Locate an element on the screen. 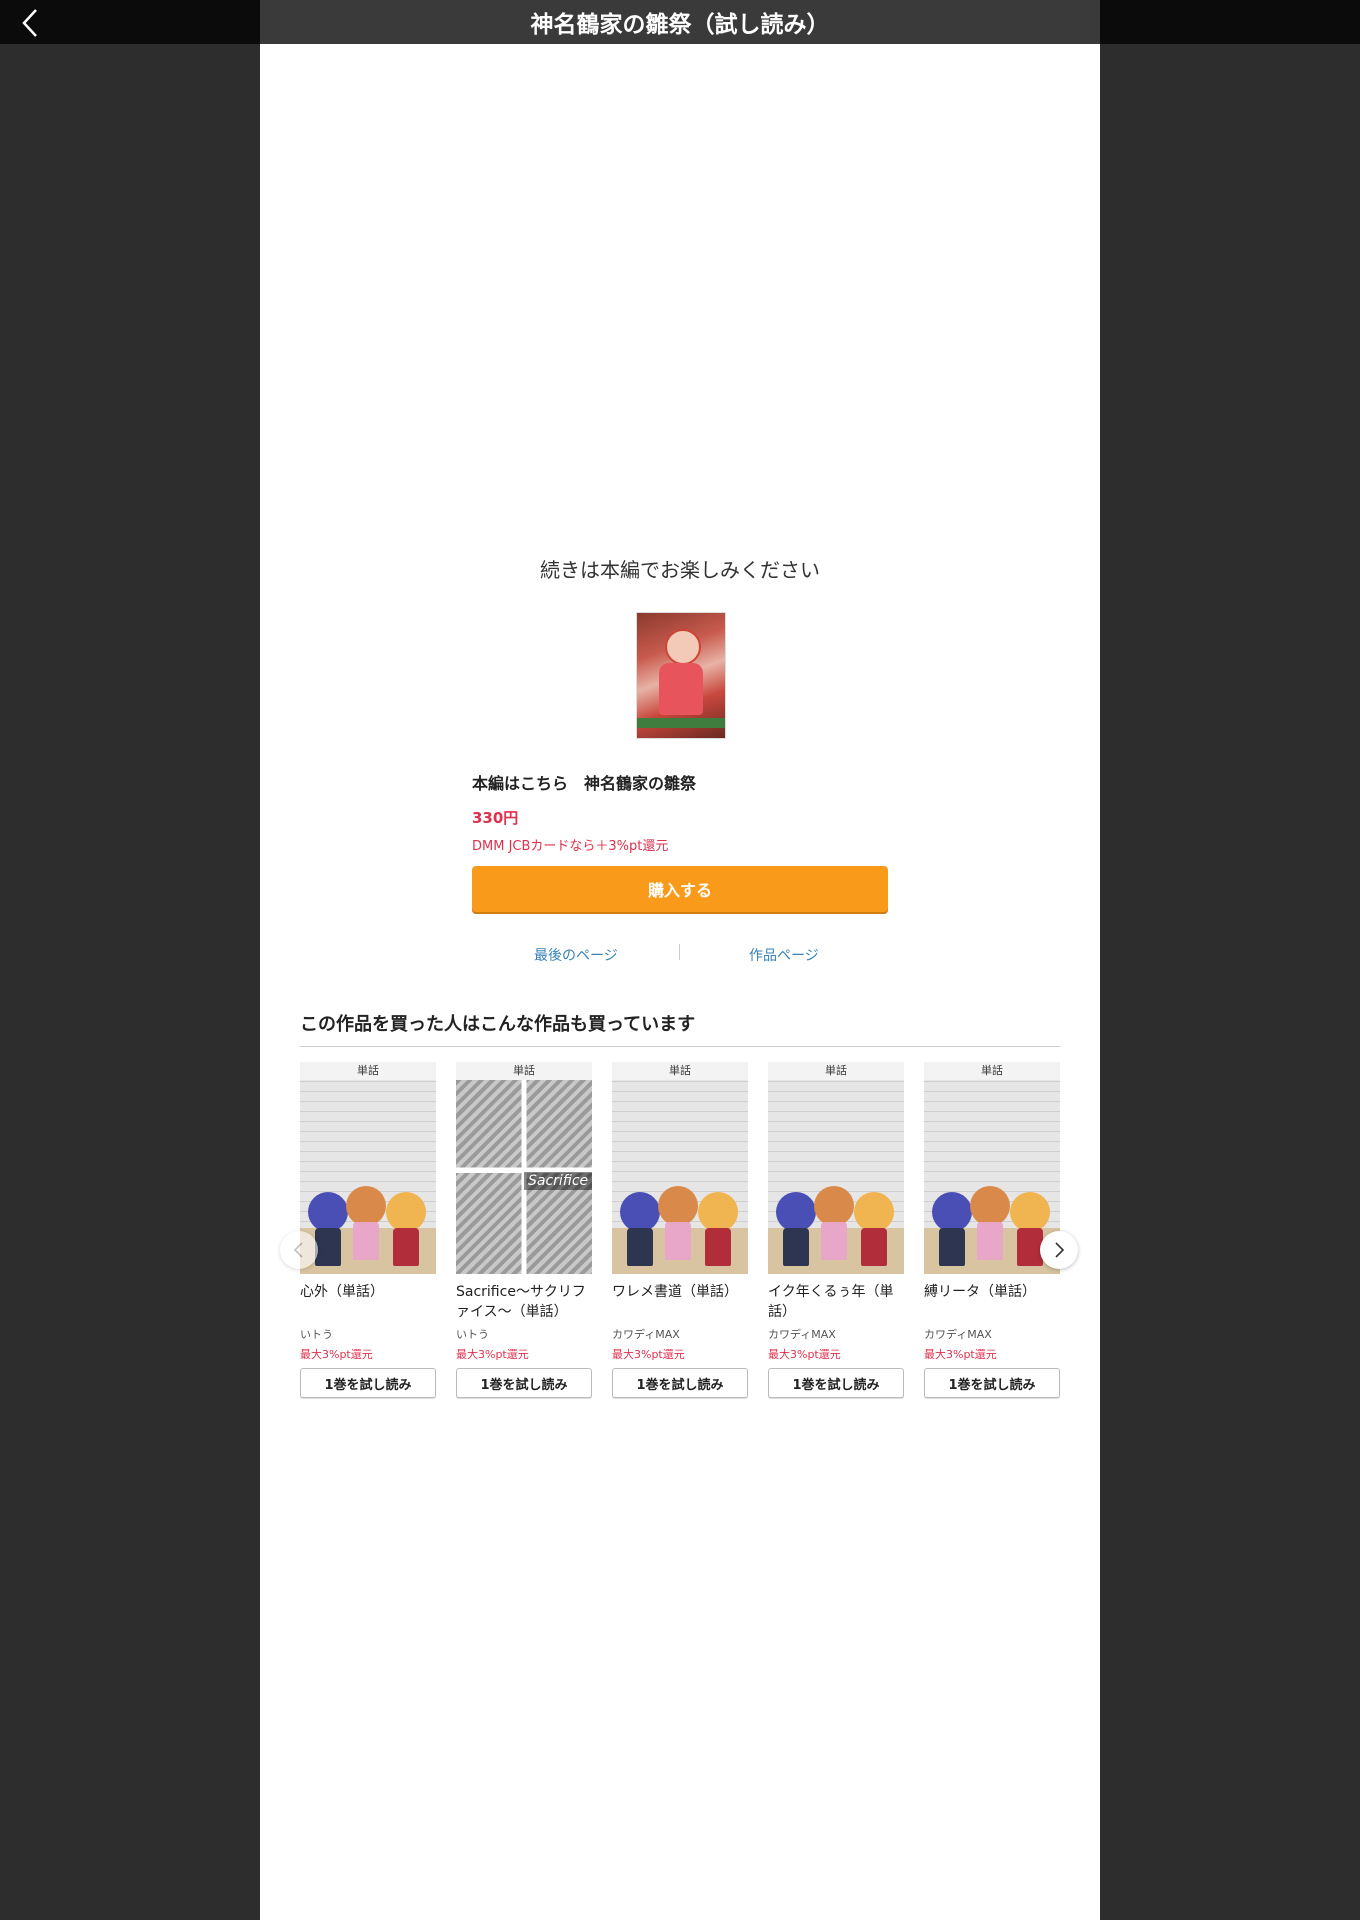  recommendation-card: 単話 縛リータ（単話） カワディMAX 最大3%pt還元 1巻を試し読み is located at coordinates (992, 1230).